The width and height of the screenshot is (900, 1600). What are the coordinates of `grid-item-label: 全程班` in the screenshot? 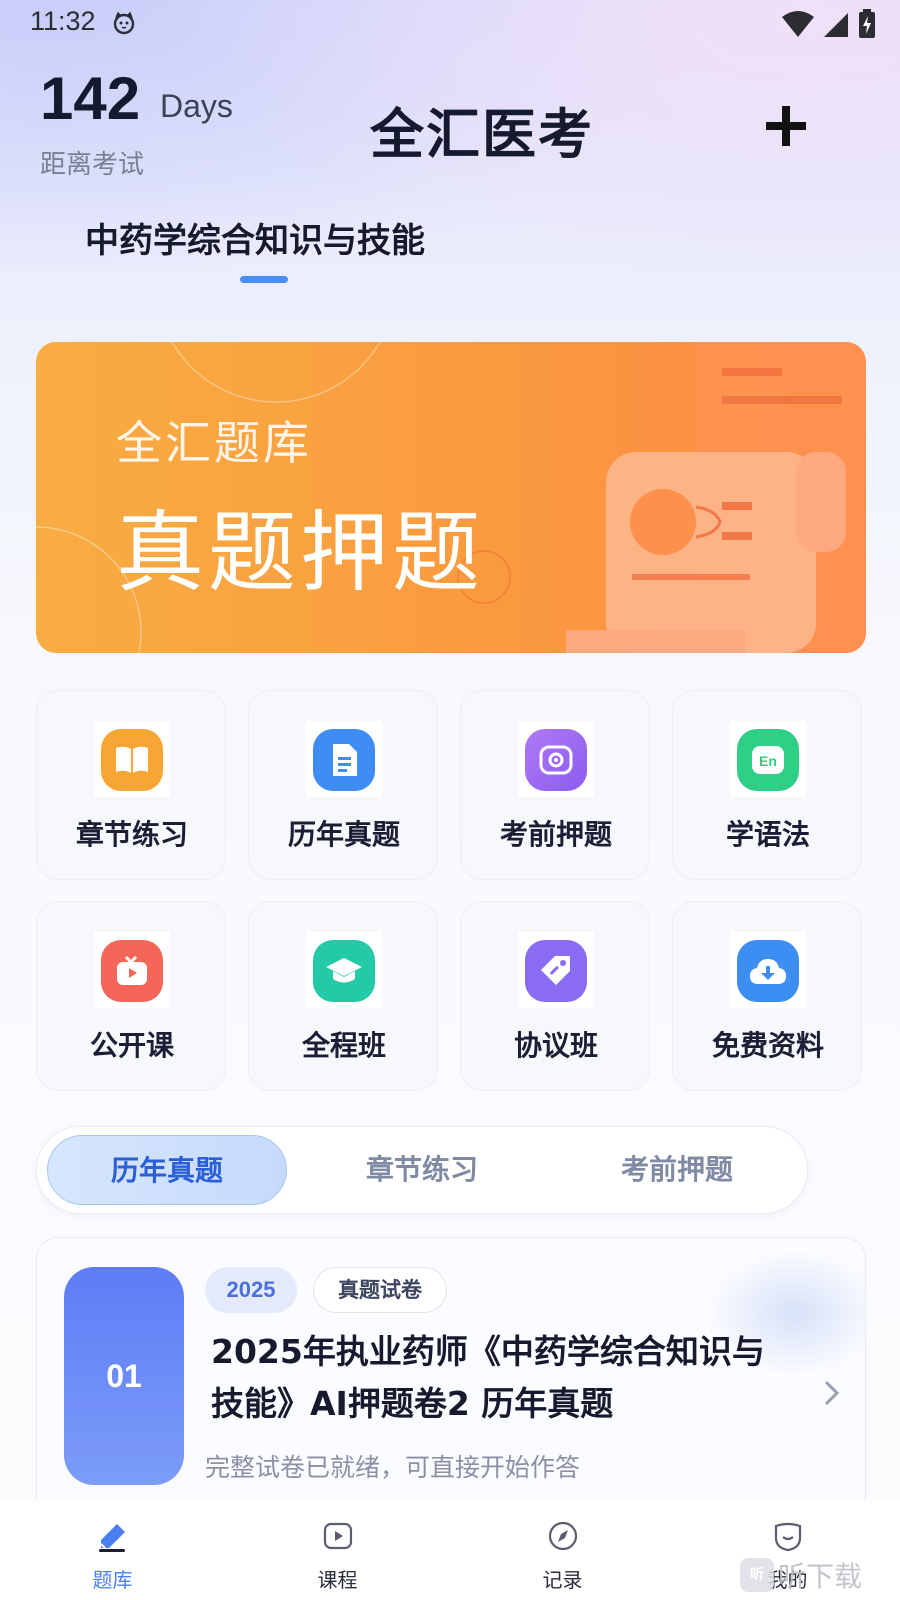 It's located at (343, 1045).